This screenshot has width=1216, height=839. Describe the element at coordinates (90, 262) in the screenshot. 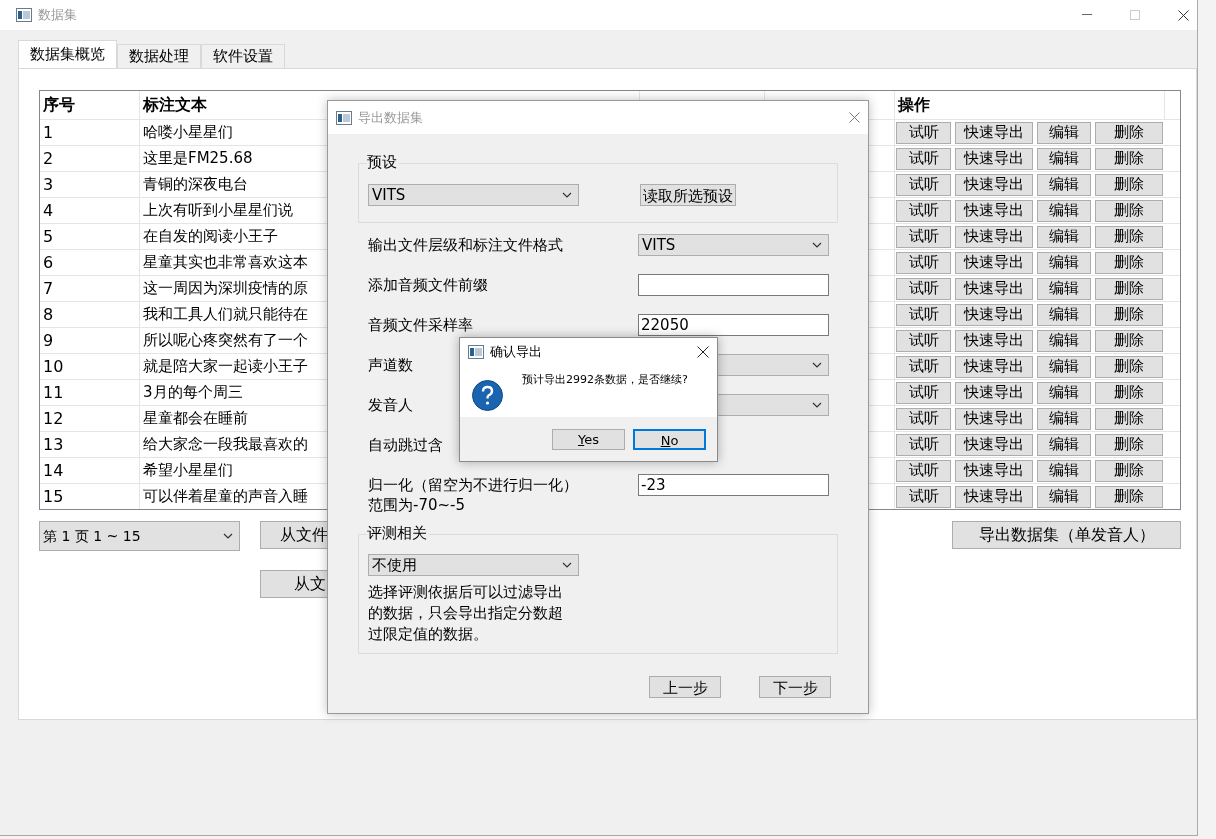

I see `table-cell: 6` at that location.